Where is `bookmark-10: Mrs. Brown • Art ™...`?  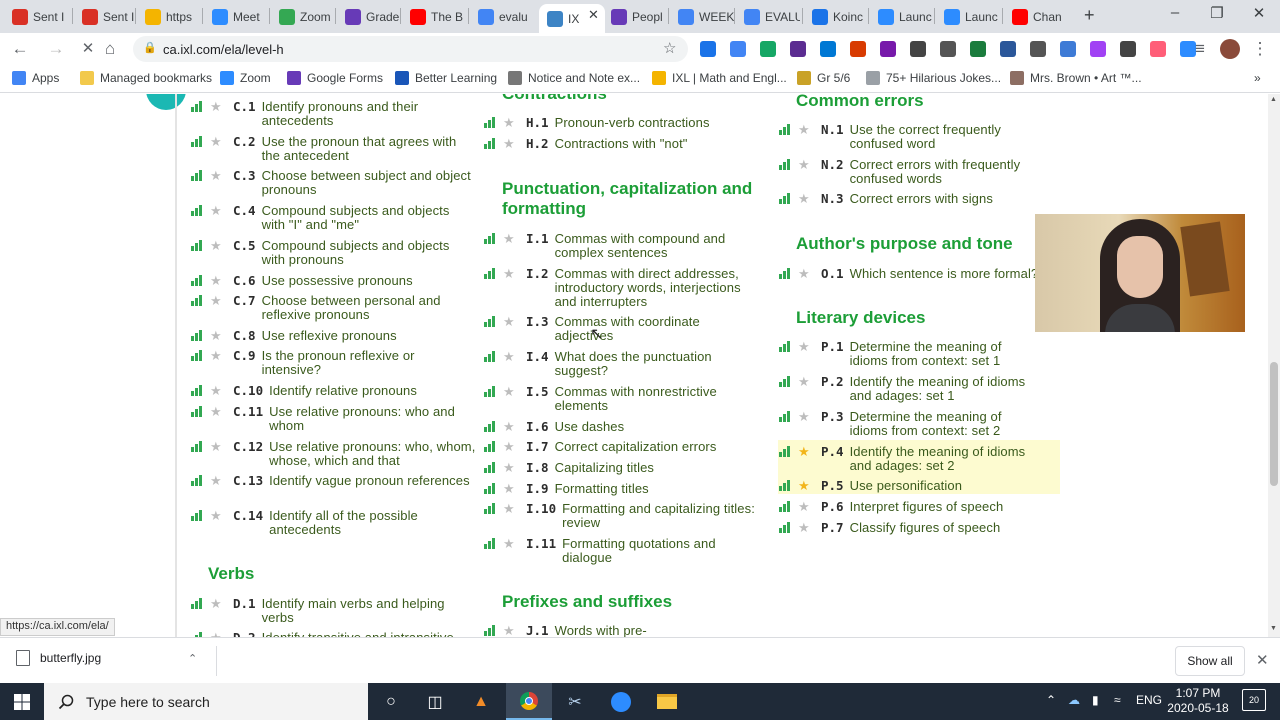 bookmark-10: Mrs. Brown • Art ™... is located at coordinates (1076, 78).